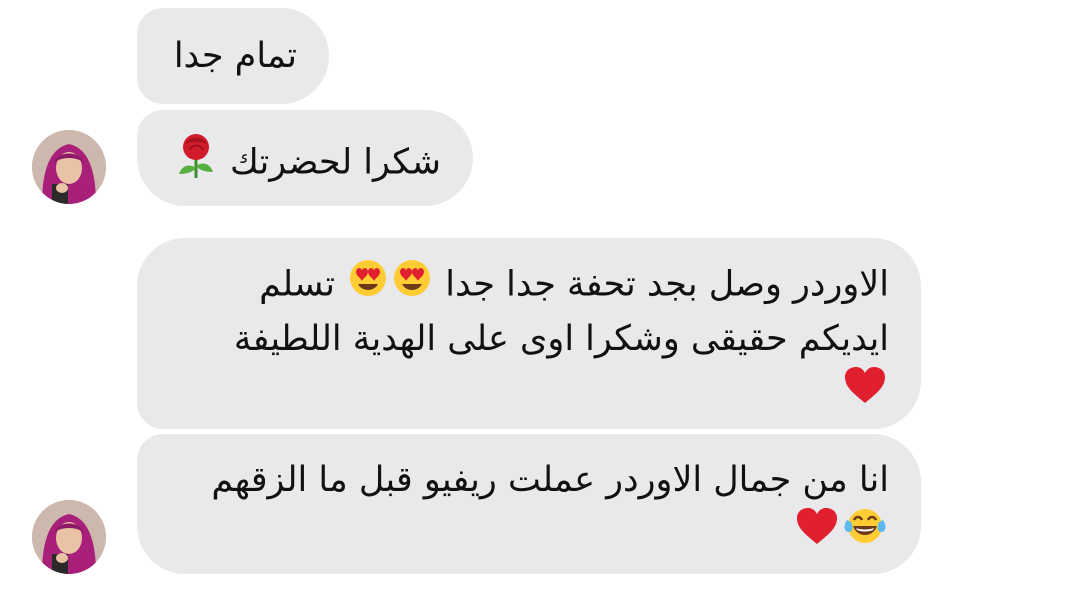 The height and width of the screenshot is (606, 1080). I want to click on message-text: تمام جدا, so click(235, 56).